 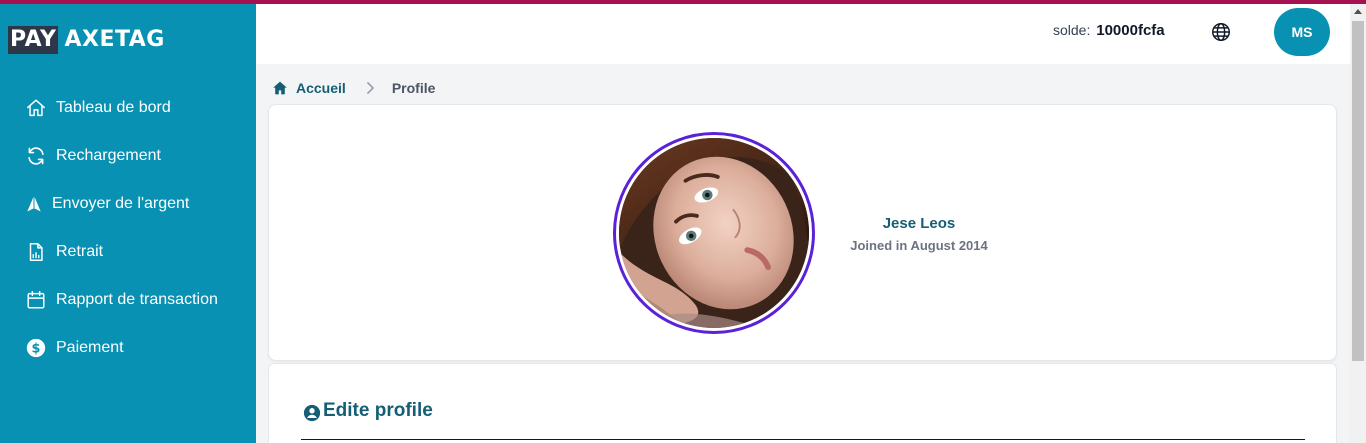 What do you see at coordinates (128, 348) in the screenshot?
I see `sidebar-item-payment: $ Paiement` at bounding box center [128, 348].